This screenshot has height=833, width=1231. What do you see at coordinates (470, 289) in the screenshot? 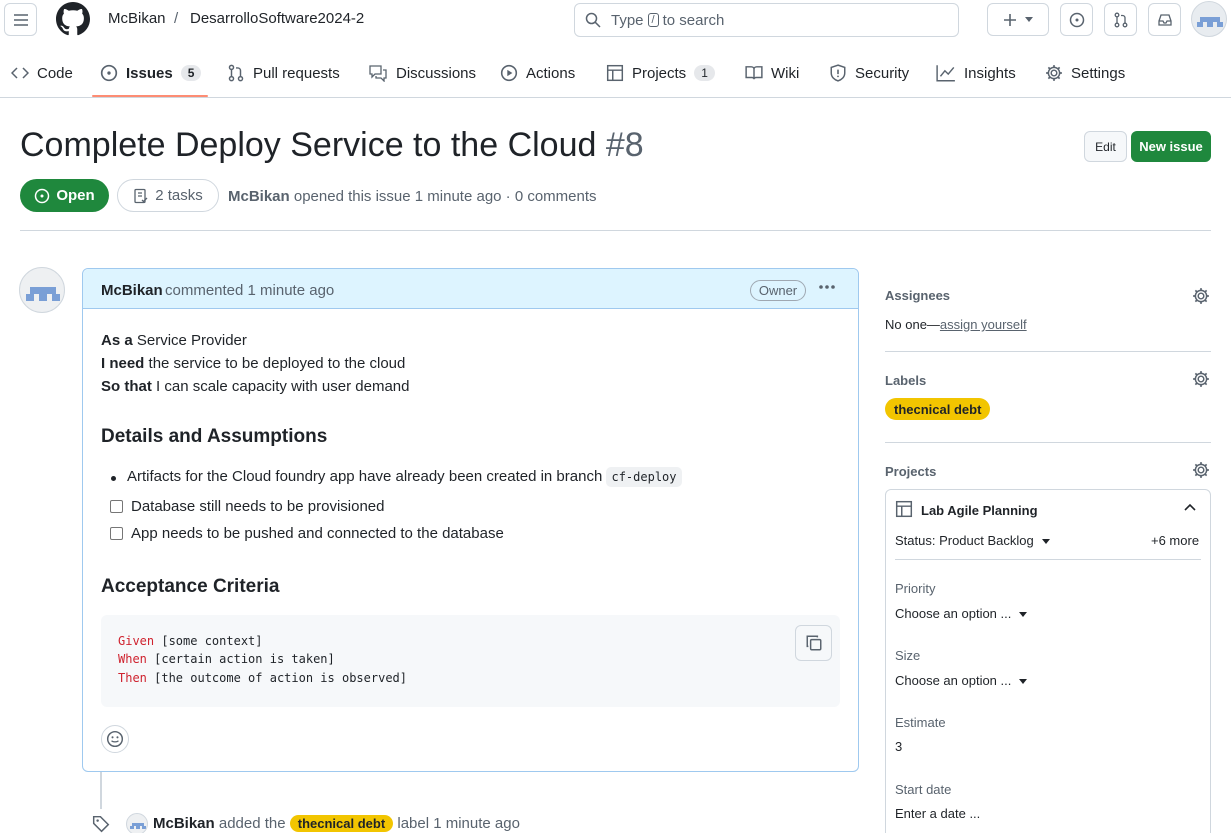
I see `comment-header: McBikan commented 1 minute ago Owner` at bounding box center [470, 289].